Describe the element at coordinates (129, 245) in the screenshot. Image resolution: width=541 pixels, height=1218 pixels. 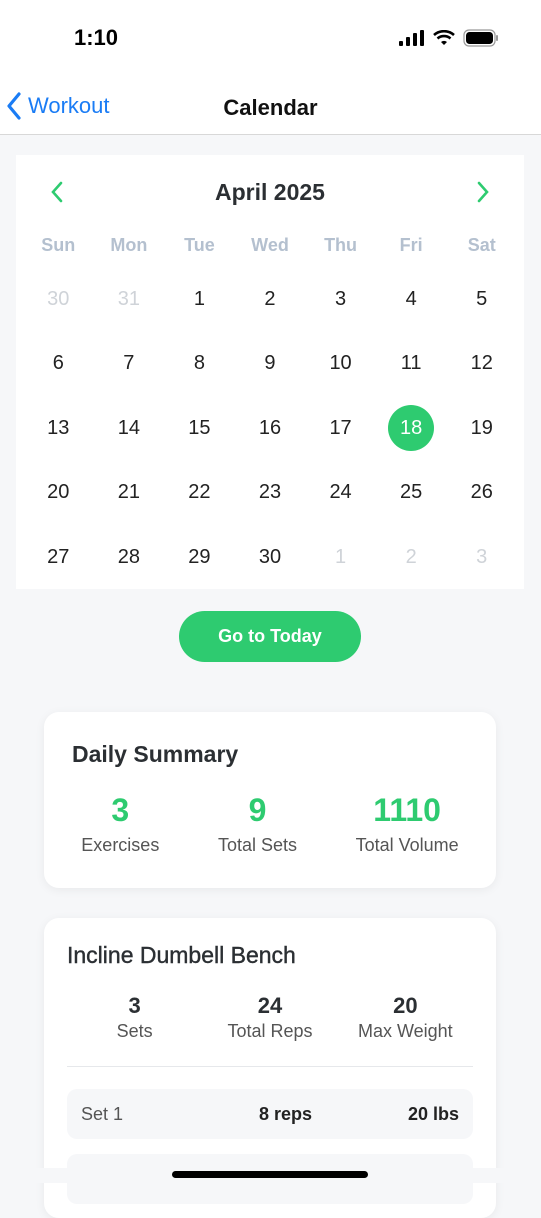
I see `weekday-label: Mon` at that location.